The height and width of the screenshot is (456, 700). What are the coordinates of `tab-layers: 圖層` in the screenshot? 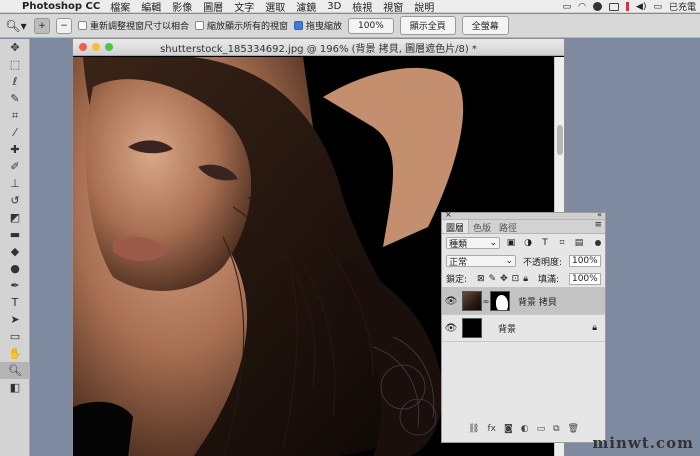 It's located at (456, 227).